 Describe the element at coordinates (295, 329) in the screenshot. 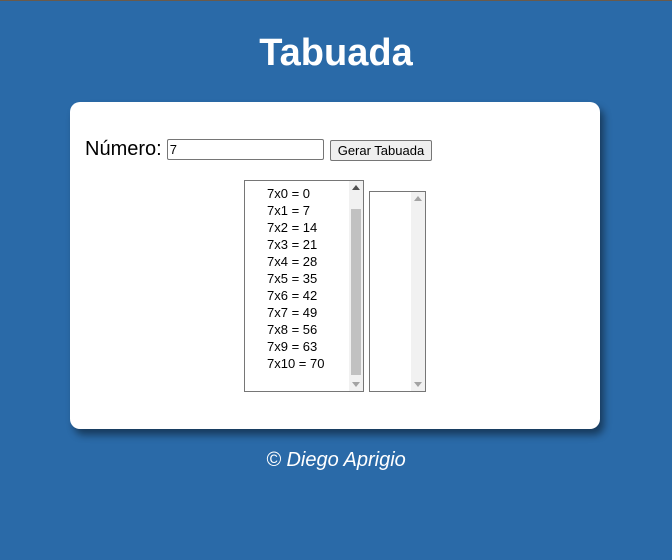

I see `list-item: 7x8 = 56` at that location.